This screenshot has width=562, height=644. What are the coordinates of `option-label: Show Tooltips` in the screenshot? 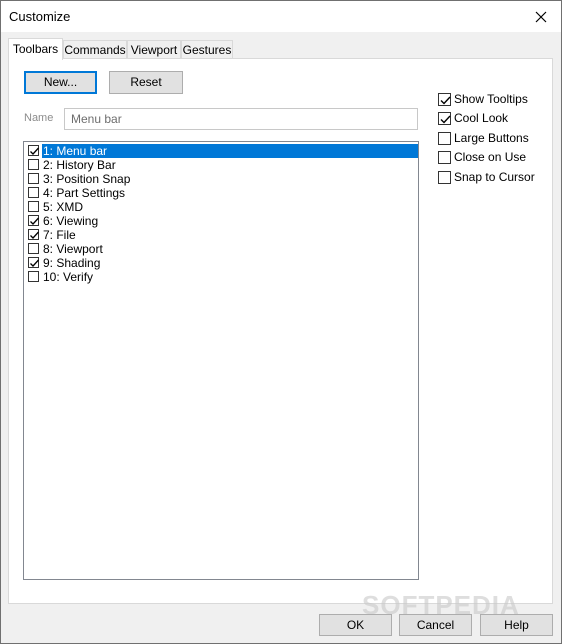 It's located at (491, 99).